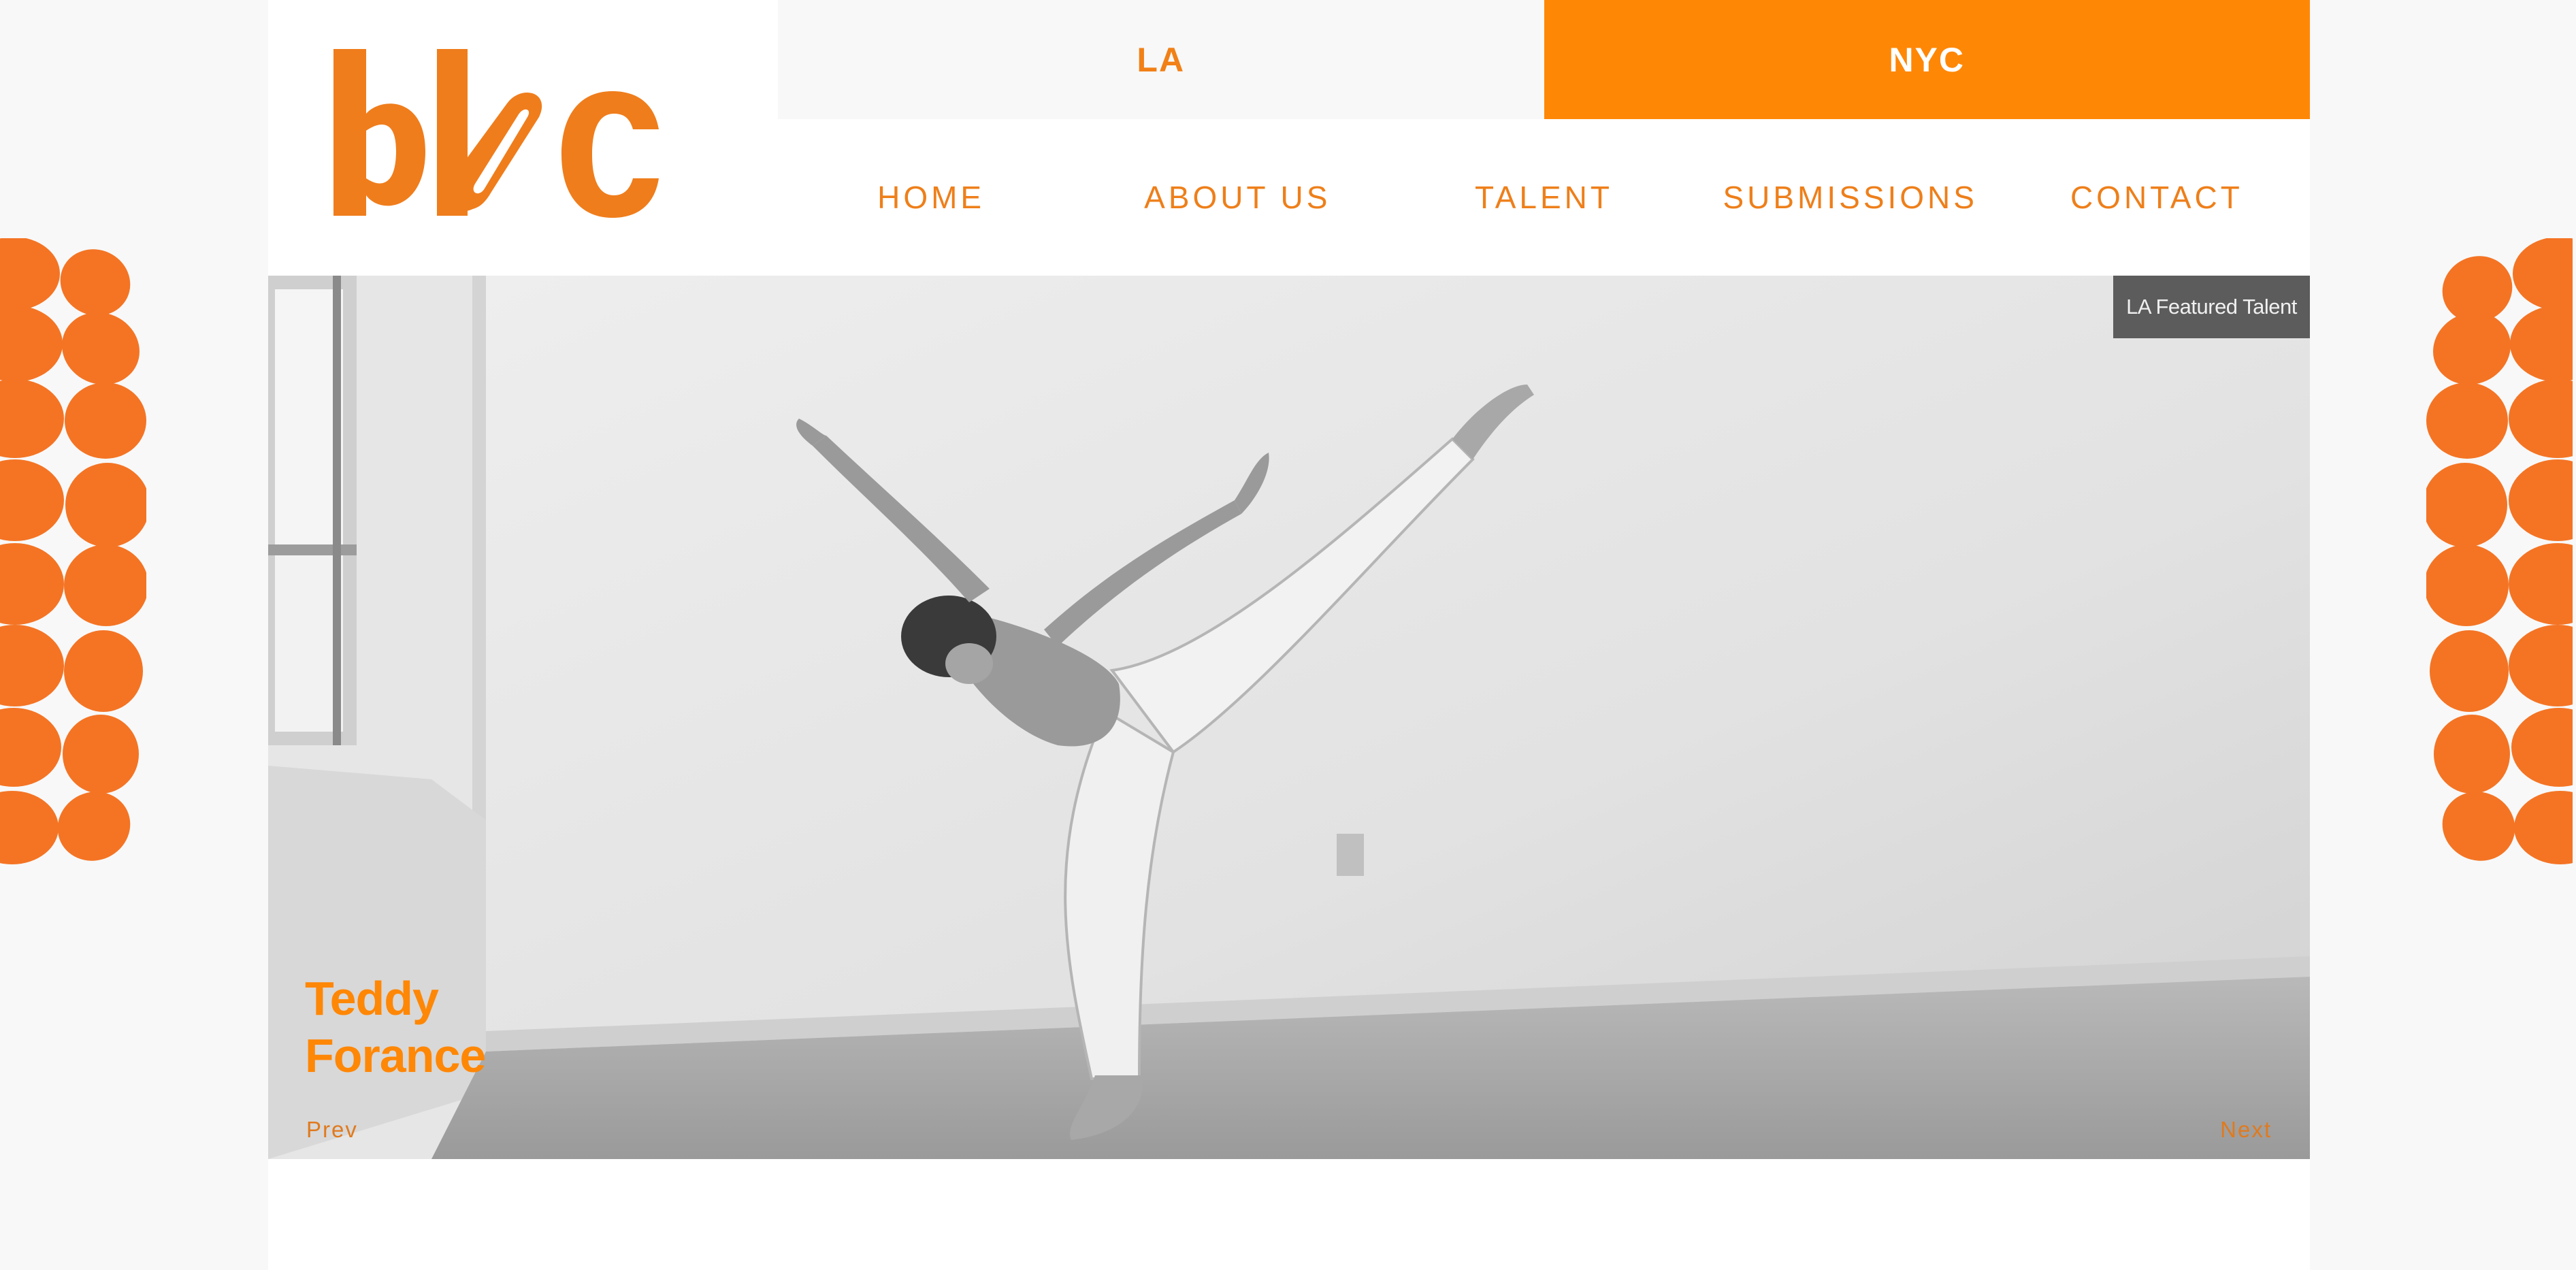  Describe the element at coordinates (395, 1027) in the screenshot. I see `talent-name: Teddy Forance` at that location.